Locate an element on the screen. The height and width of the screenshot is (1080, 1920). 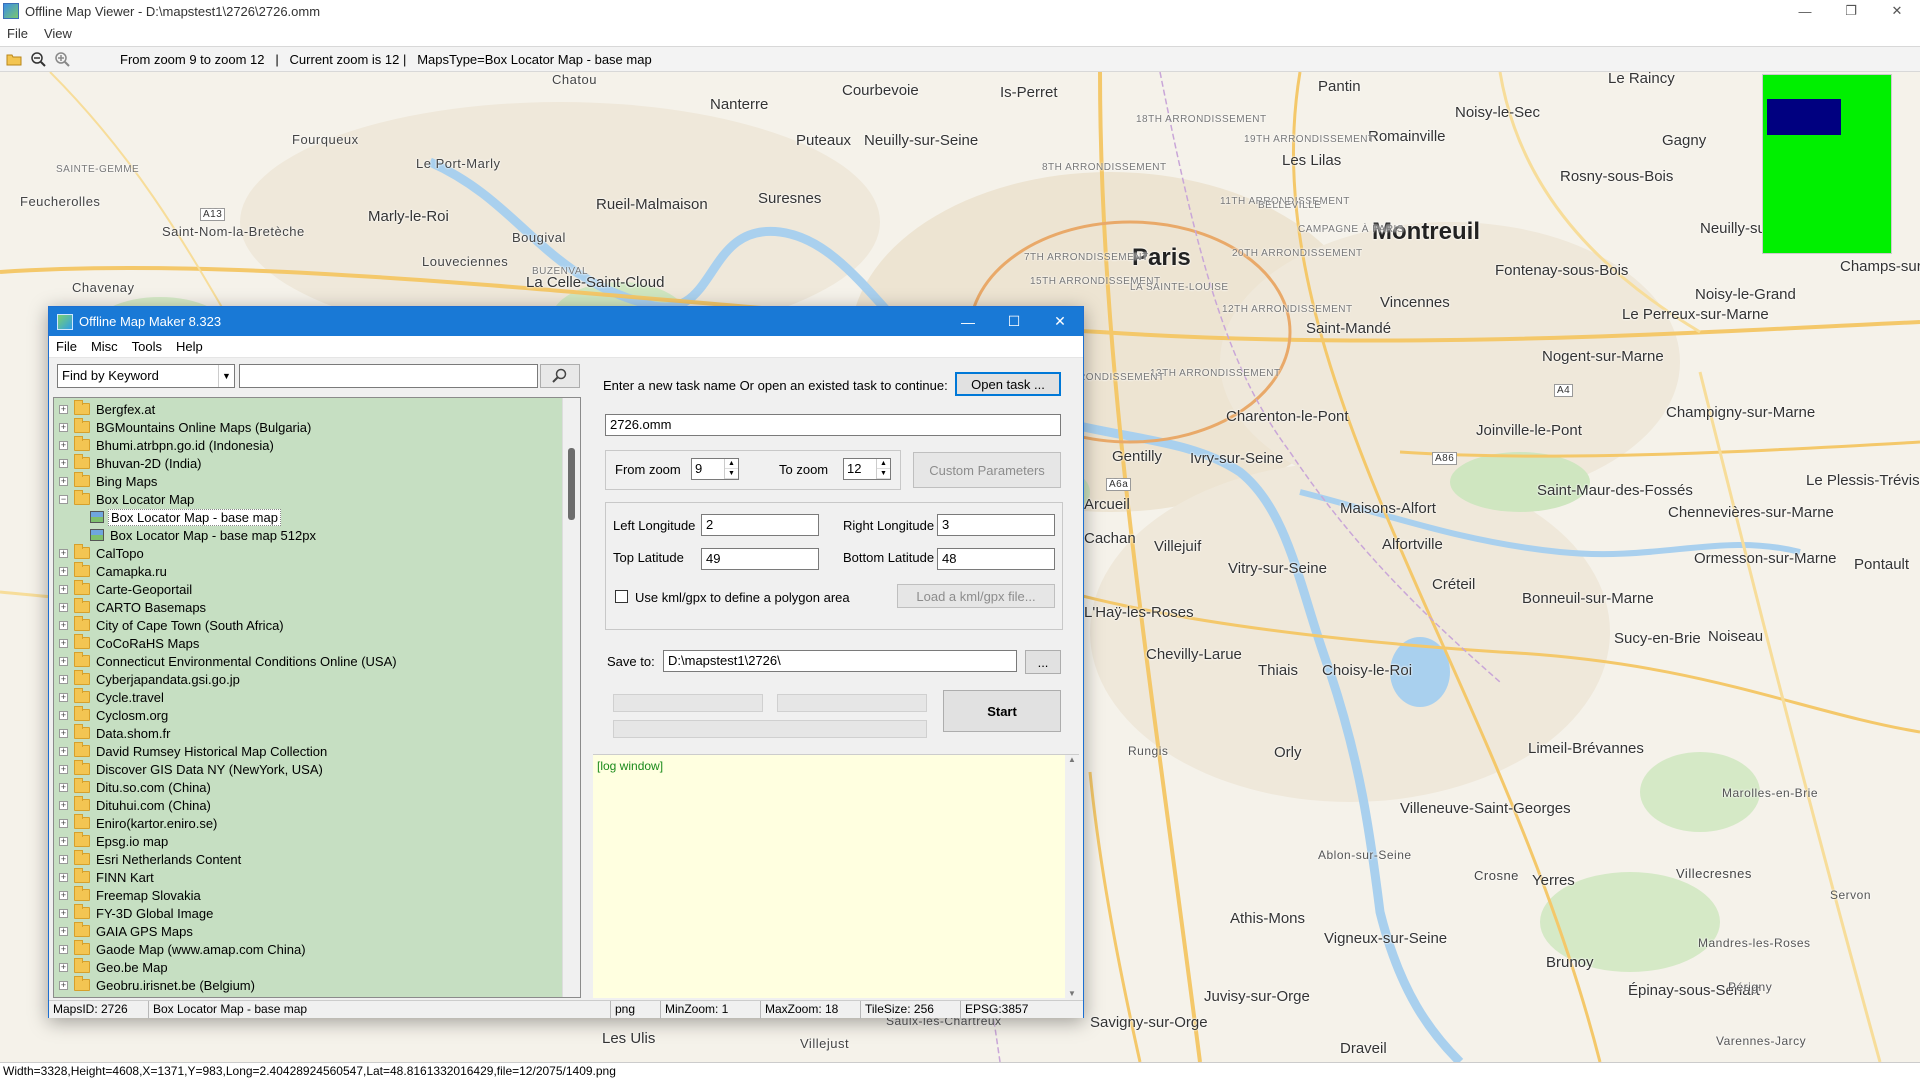
tree-item: + Data.shom.fr is located at coordinates (113, 733).